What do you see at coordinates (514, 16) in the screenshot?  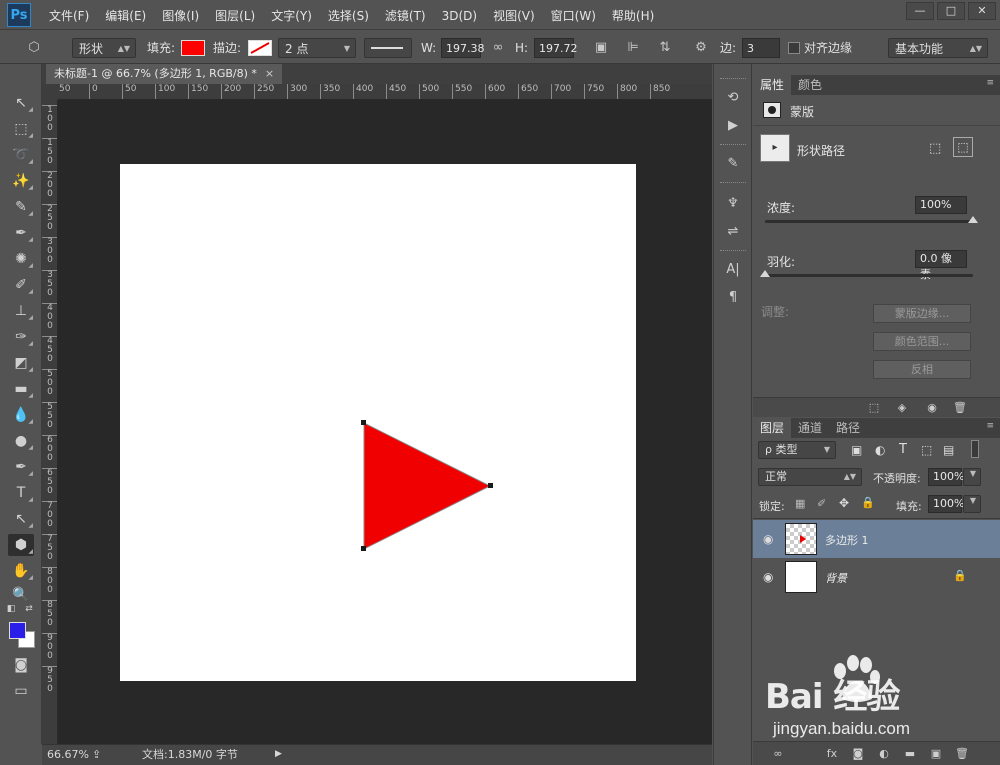 I see `menu-view: 视图(V)` at bounding box center [514, 16].